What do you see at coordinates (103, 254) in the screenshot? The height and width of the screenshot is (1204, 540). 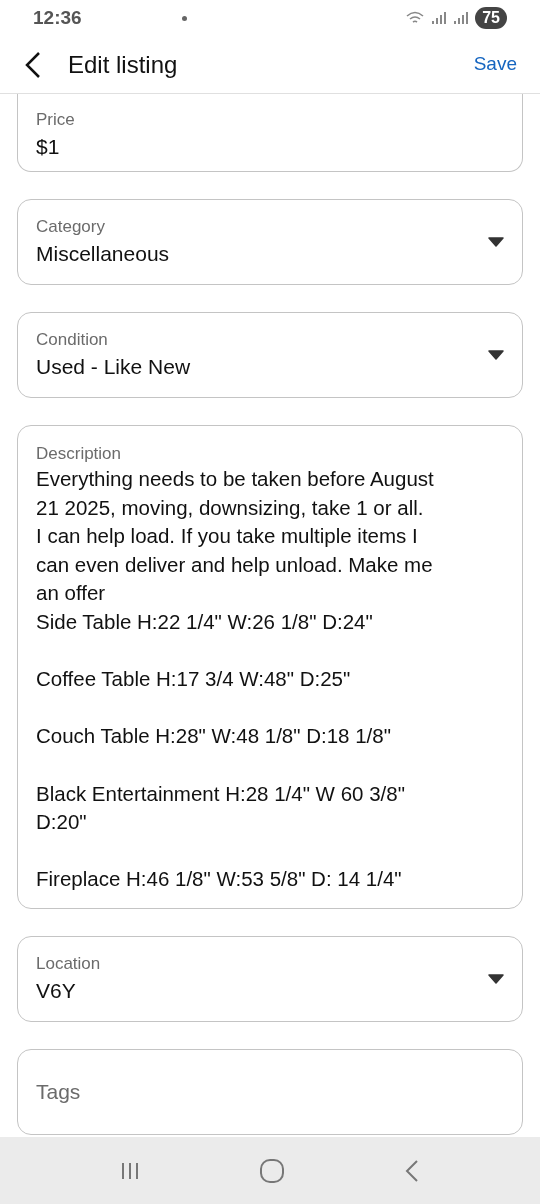 I see `field-value: Miscellaneous` at bounding box center [103, 254].